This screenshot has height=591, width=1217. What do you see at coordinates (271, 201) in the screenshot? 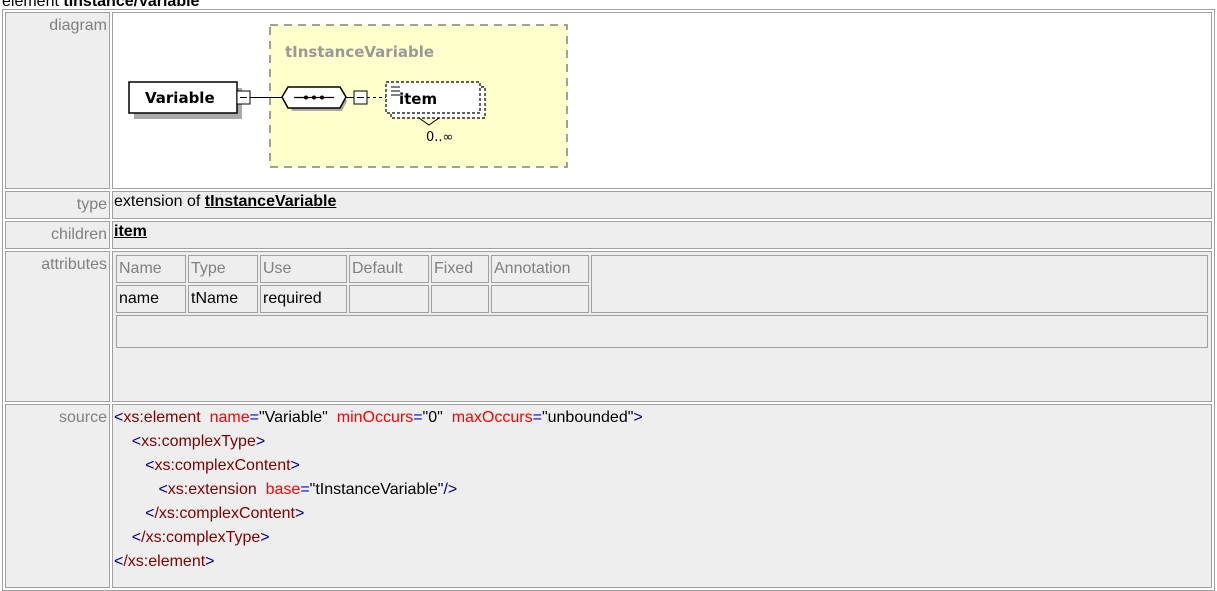
I see `type-link: tInstanceVariable` at bounding box center [271, 201].